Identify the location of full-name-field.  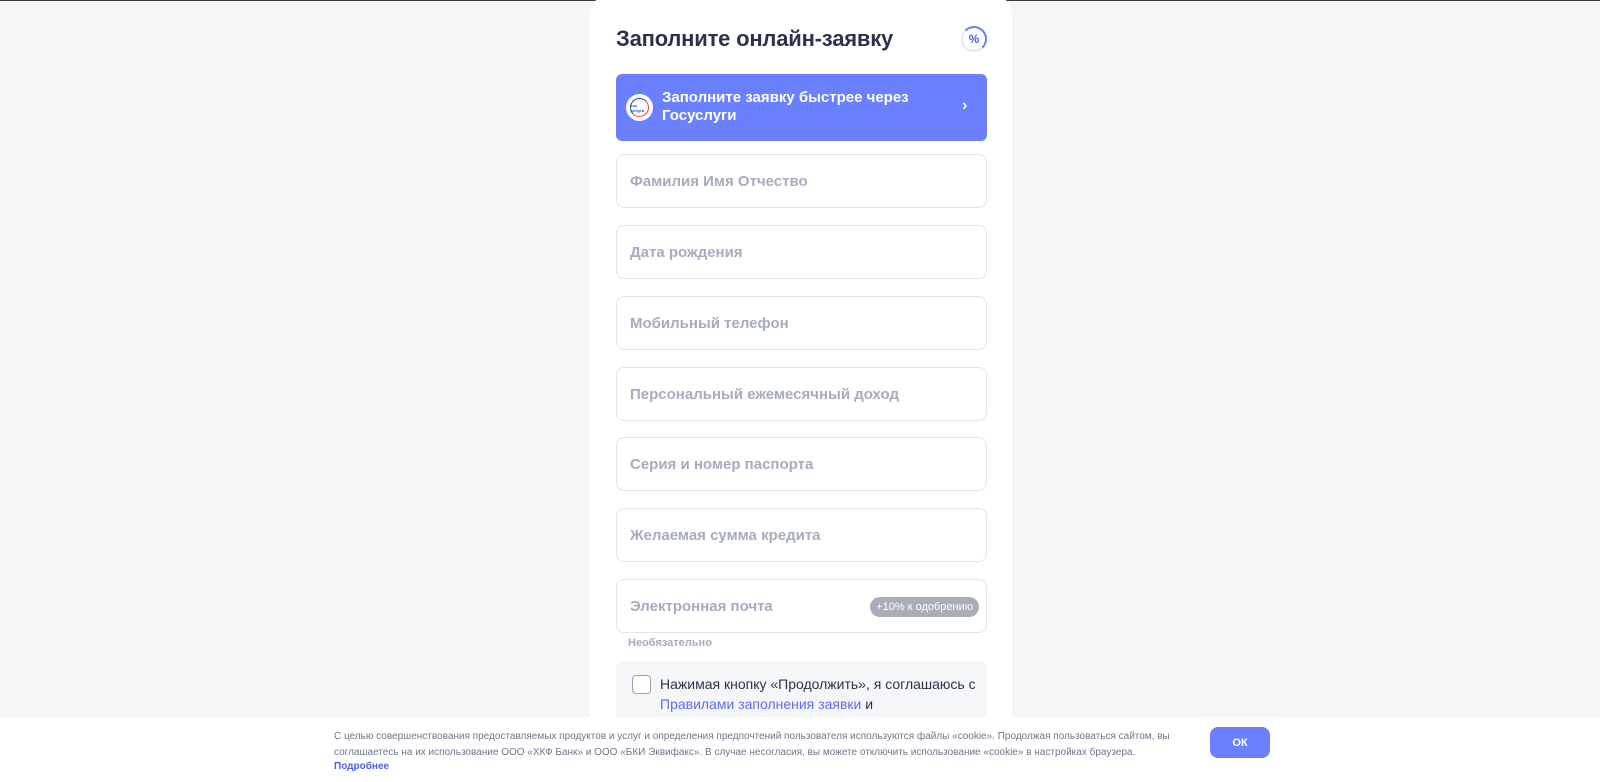
(801, 181).